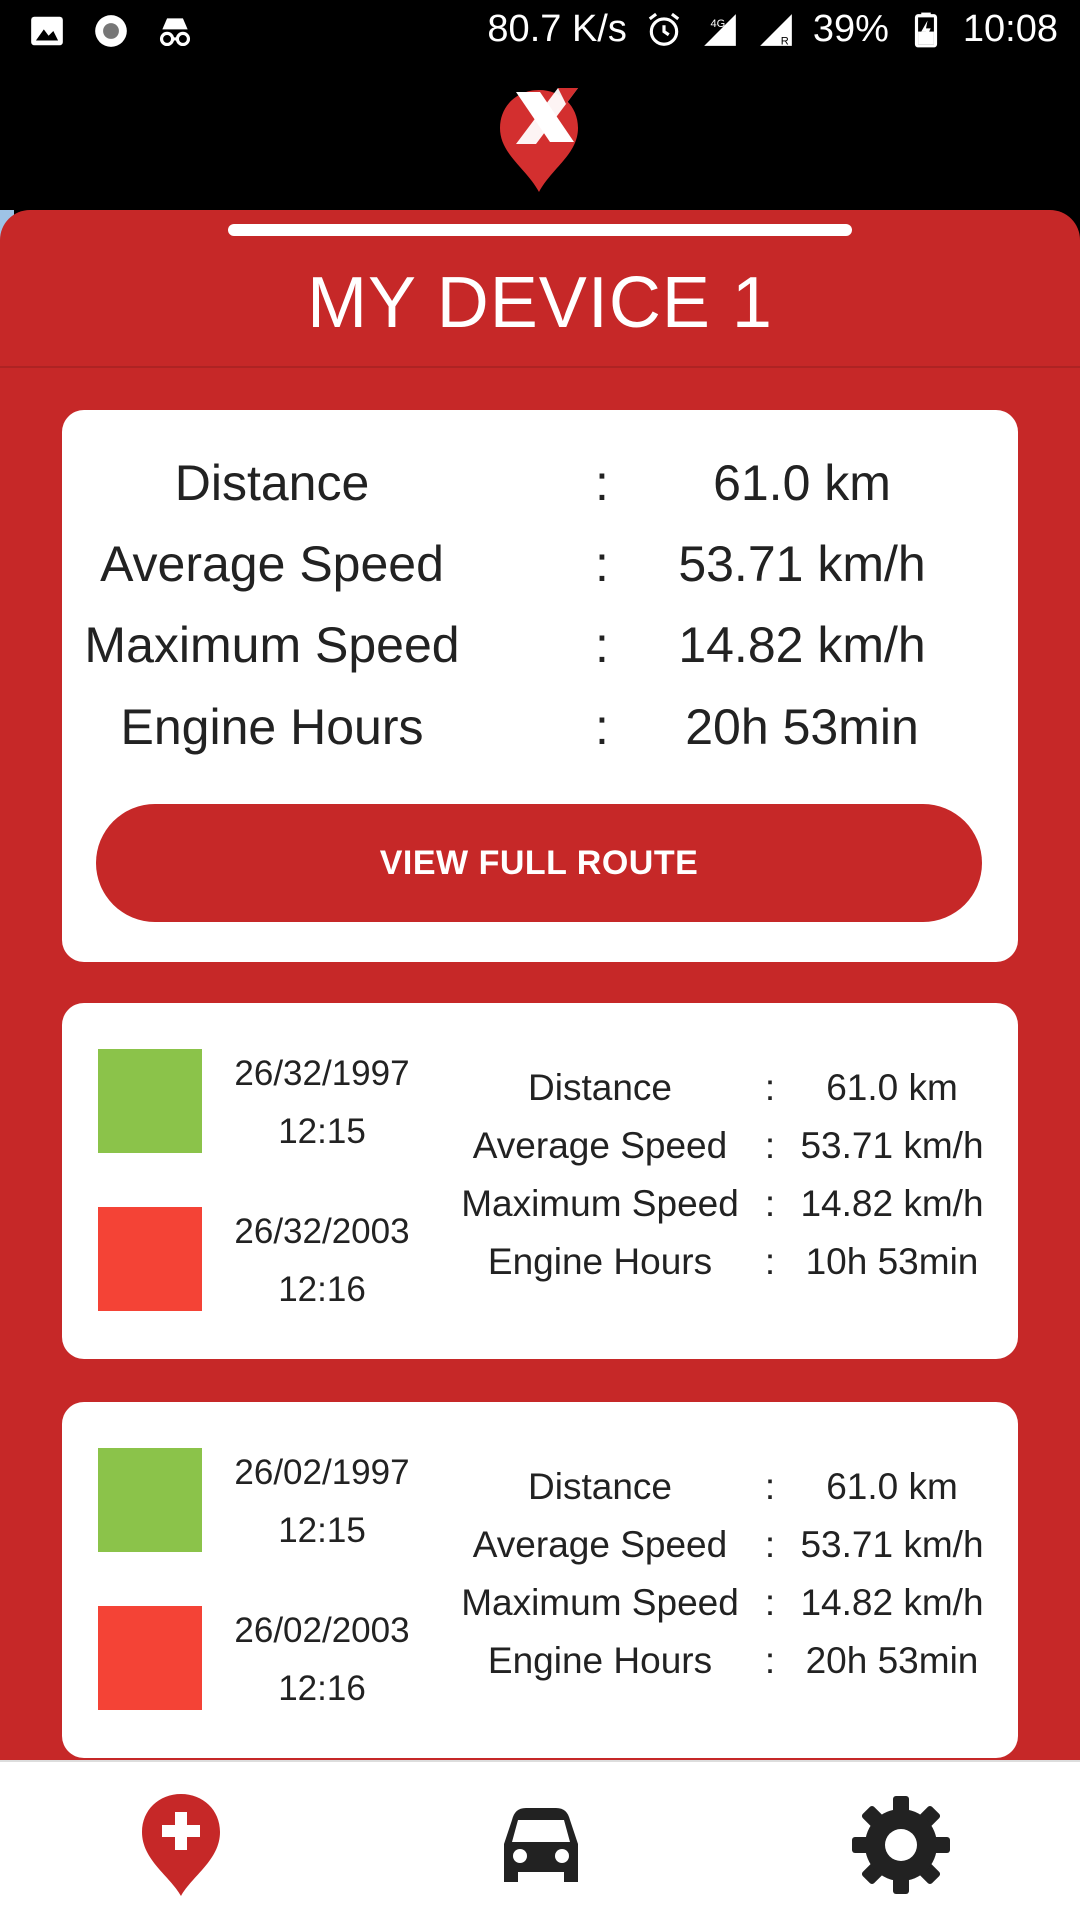  What do you see at coordinates (175, 32) in the screenshot?
I see `incognito-icon` at bounding box center [175, 32].